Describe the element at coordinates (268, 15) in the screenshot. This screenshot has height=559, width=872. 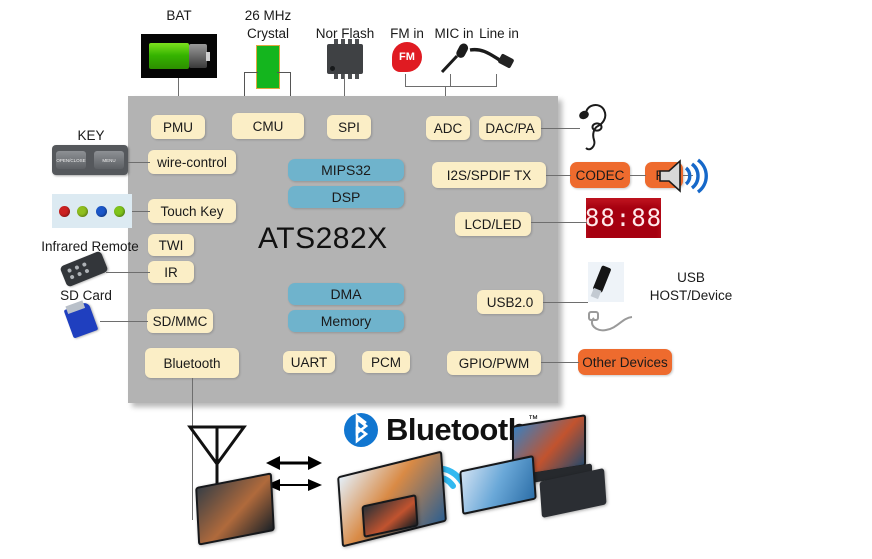
I see `crystal-label-line1: 26 MHz` at that location.